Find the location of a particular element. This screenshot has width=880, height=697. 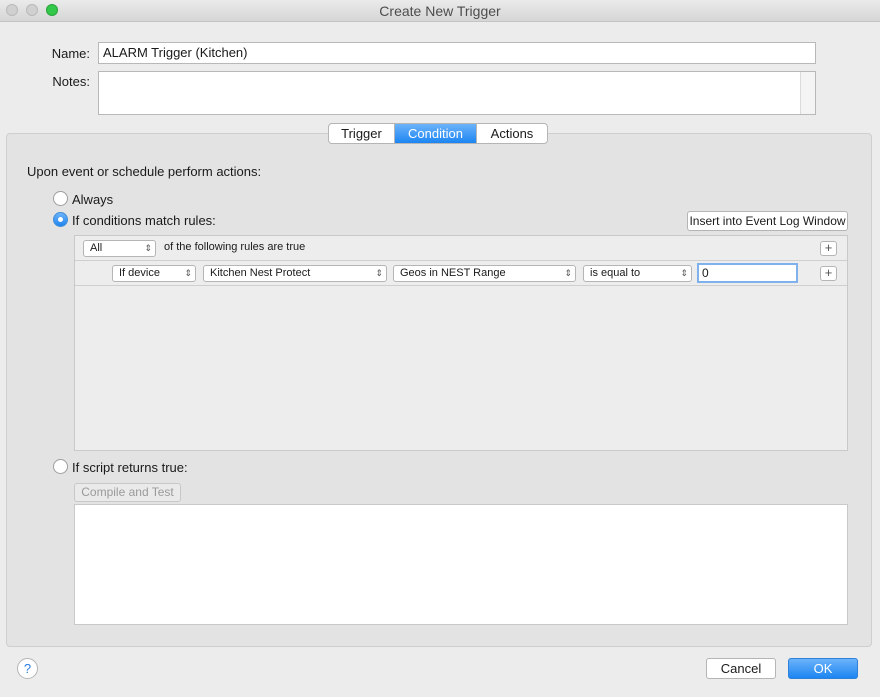

insert-into-event-log-button: Insert into Event Log Window is located at coordinates (767, 221).